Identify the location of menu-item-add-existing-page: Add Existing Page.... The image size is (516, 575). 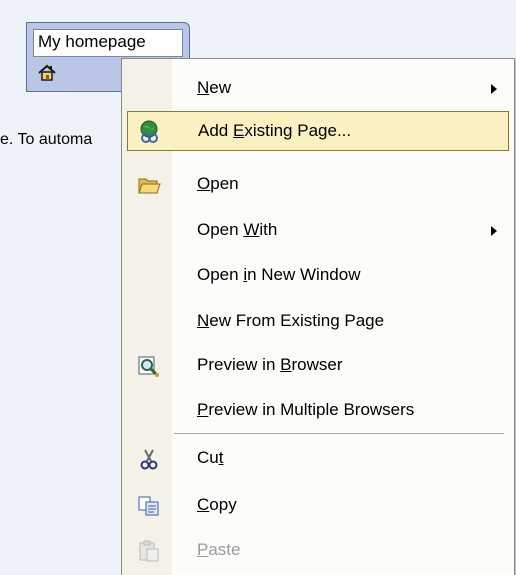
(318, 131).